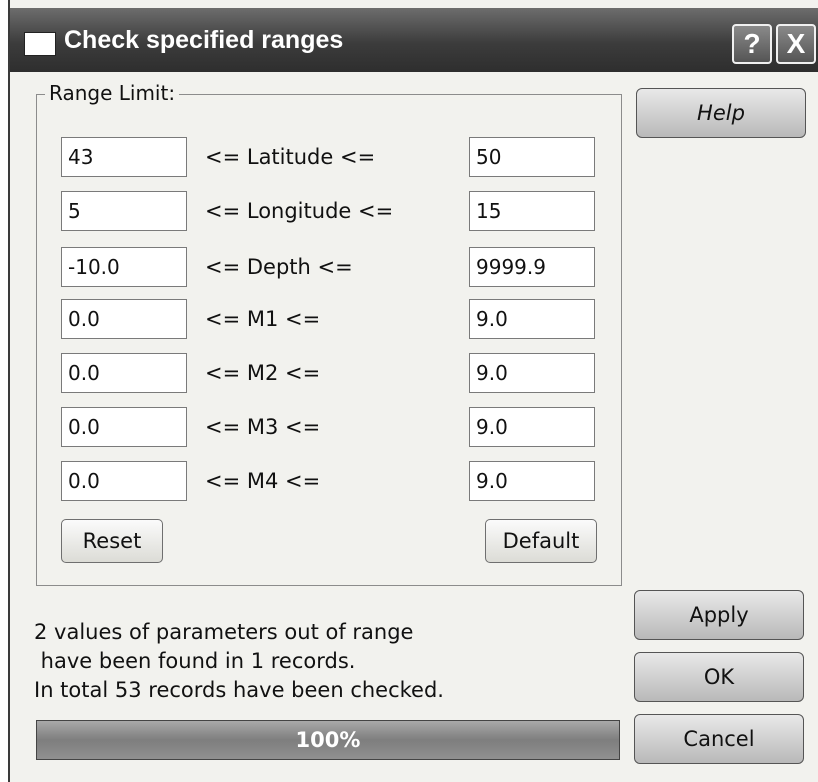  I want to click on latitude-min-input: 43, so click(124, 157).